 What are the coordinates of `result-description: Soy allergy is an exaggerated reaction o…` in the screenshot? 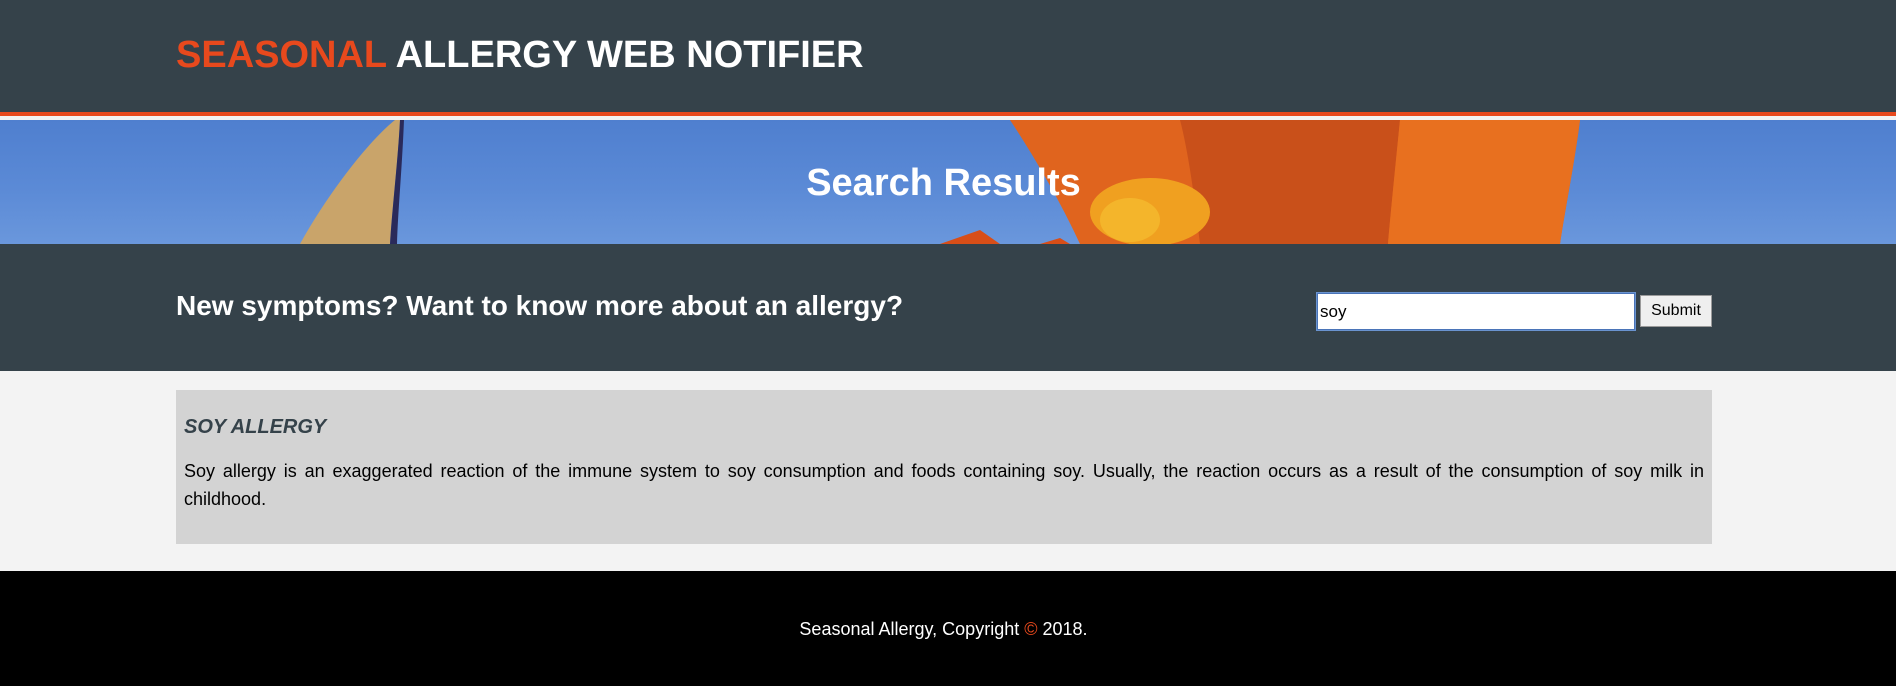 It's located at (944, 485).